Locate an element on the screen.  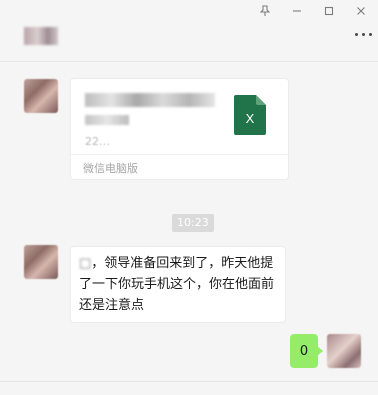
maximize-icon is located at coordinates (329, 11).